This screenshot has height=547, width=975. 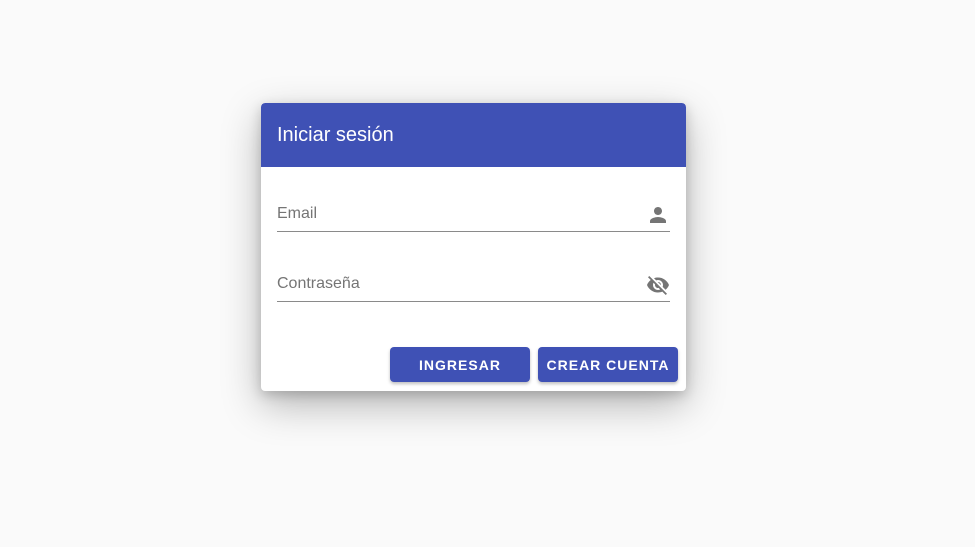 I want to click on create-account-button: CREAR CUENTA, so click(x=608, y=364).